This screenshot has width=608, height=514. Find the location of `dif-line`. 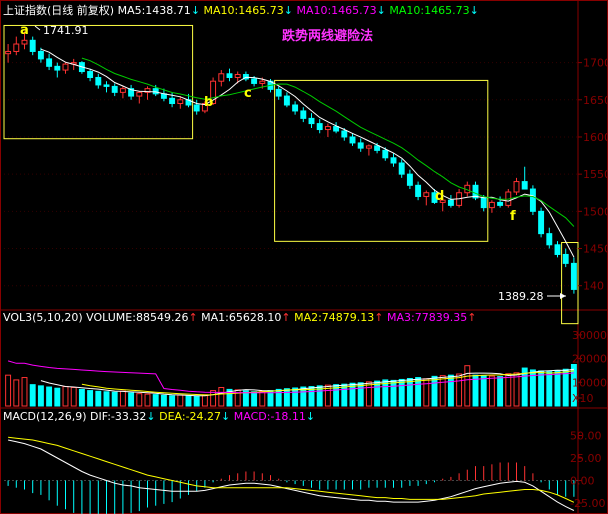

dif-line is located at coordinates (291, 475).